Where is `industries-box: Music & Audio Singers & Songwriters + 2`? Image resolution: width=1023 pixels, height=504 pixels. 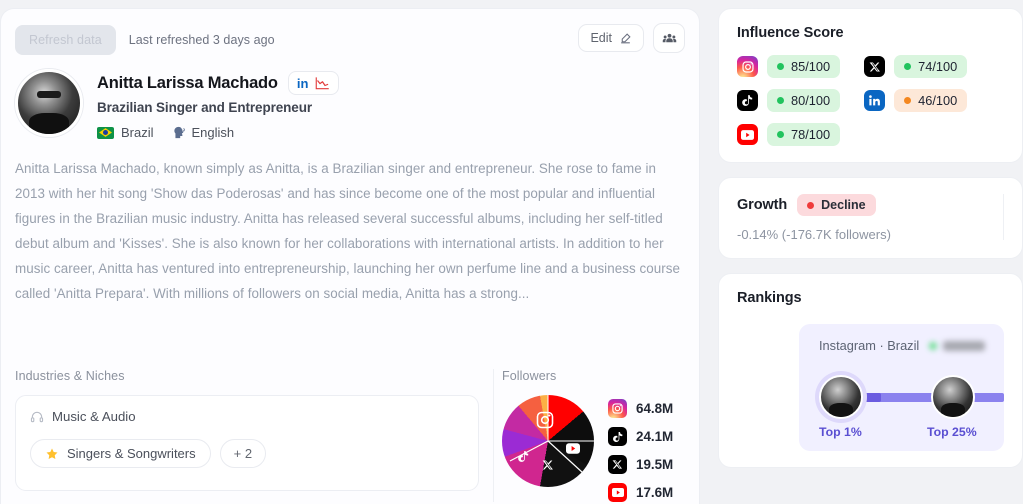 industries-box: Music & Audio Singers & Songwriters + 2 is located at coordinates (247, 443).